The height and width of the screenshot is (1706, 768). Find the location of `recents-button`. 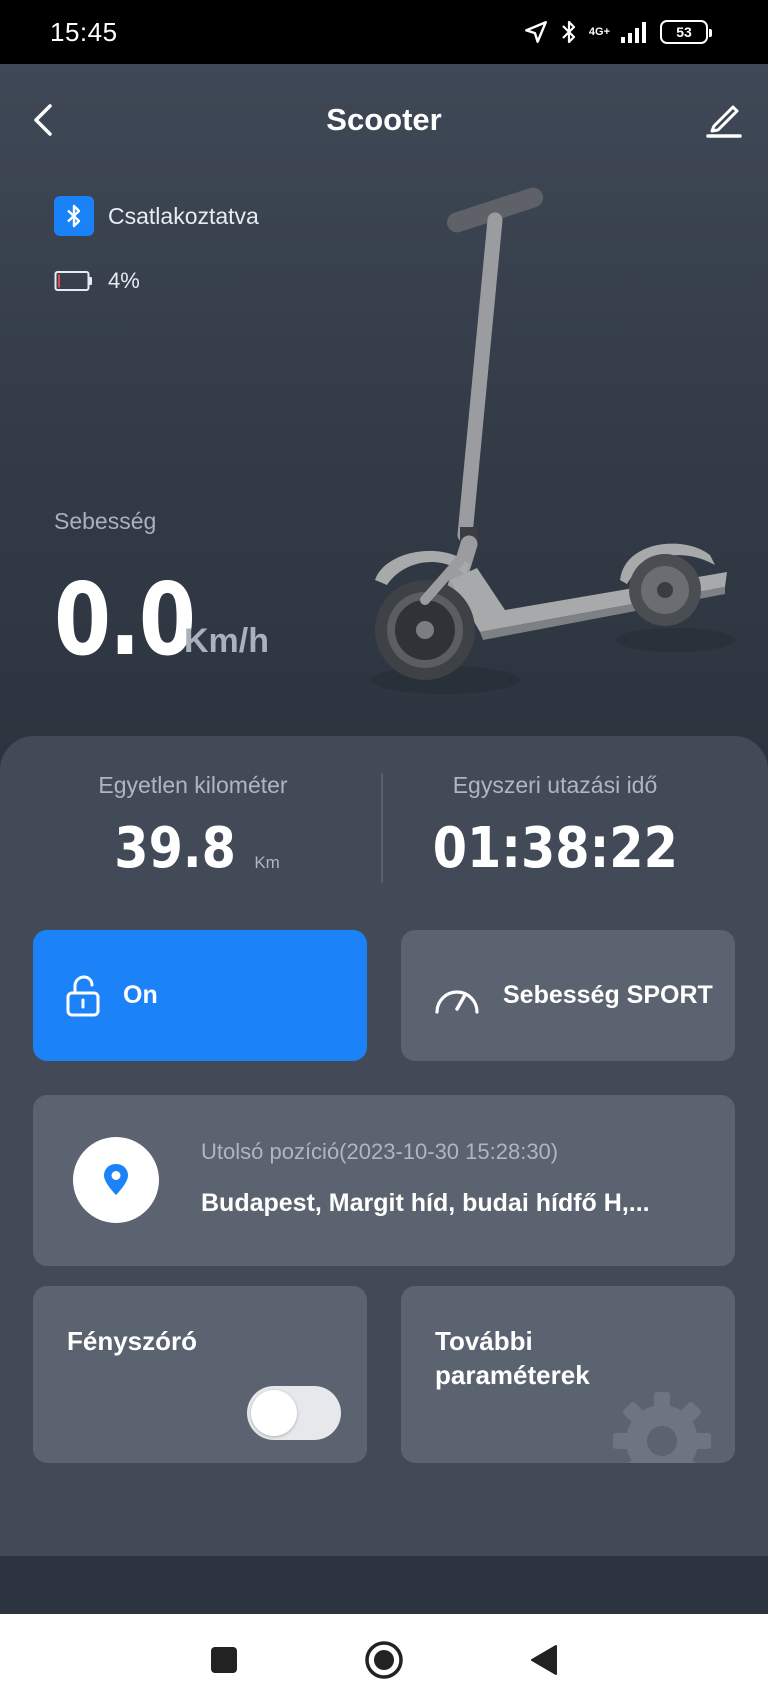

recents-button is located at coordinates (224, 1660).